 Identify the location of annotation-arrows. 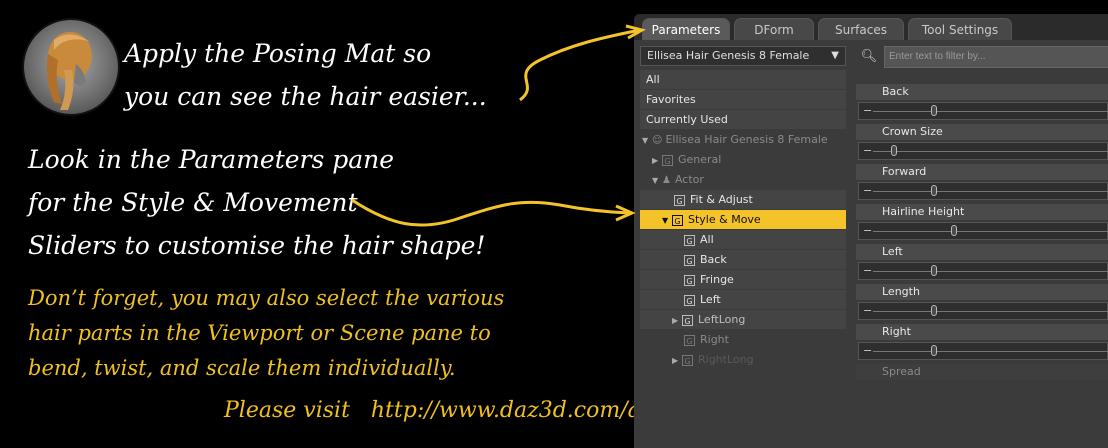
(498, 125).